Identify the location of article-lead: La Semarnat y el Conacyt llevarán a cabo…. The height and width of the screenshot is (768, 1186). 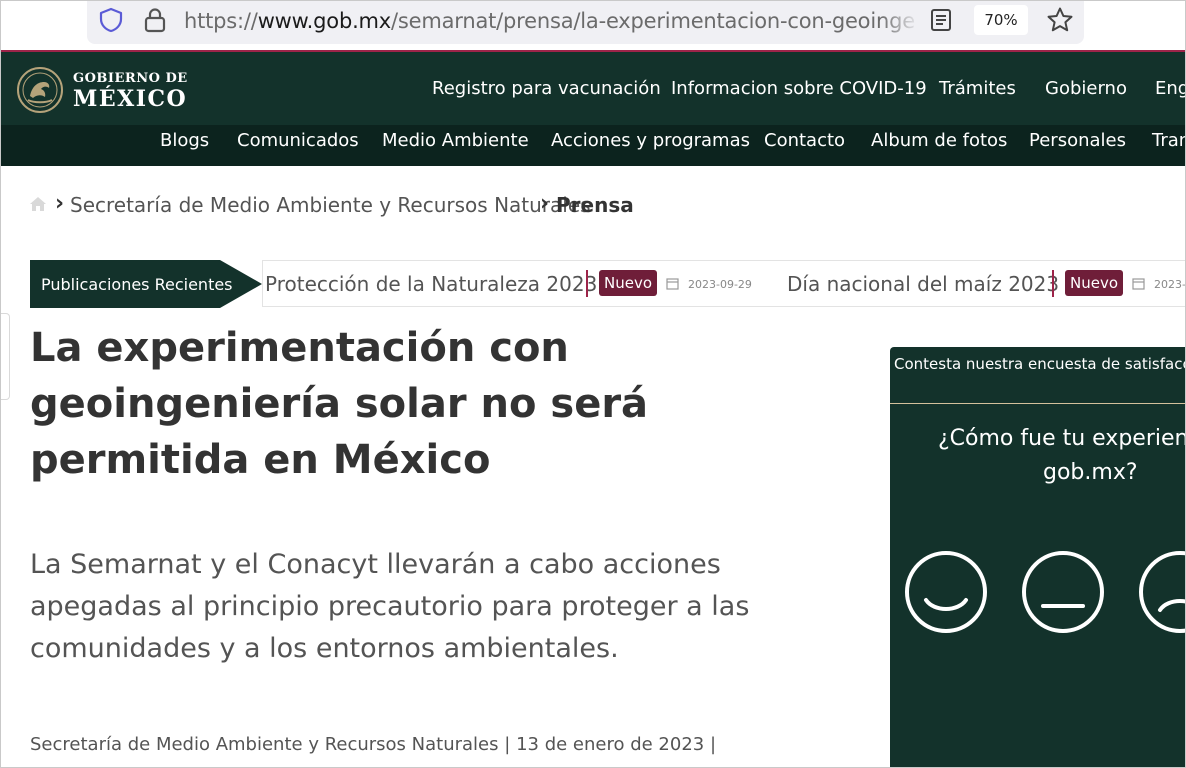
(390, 606).